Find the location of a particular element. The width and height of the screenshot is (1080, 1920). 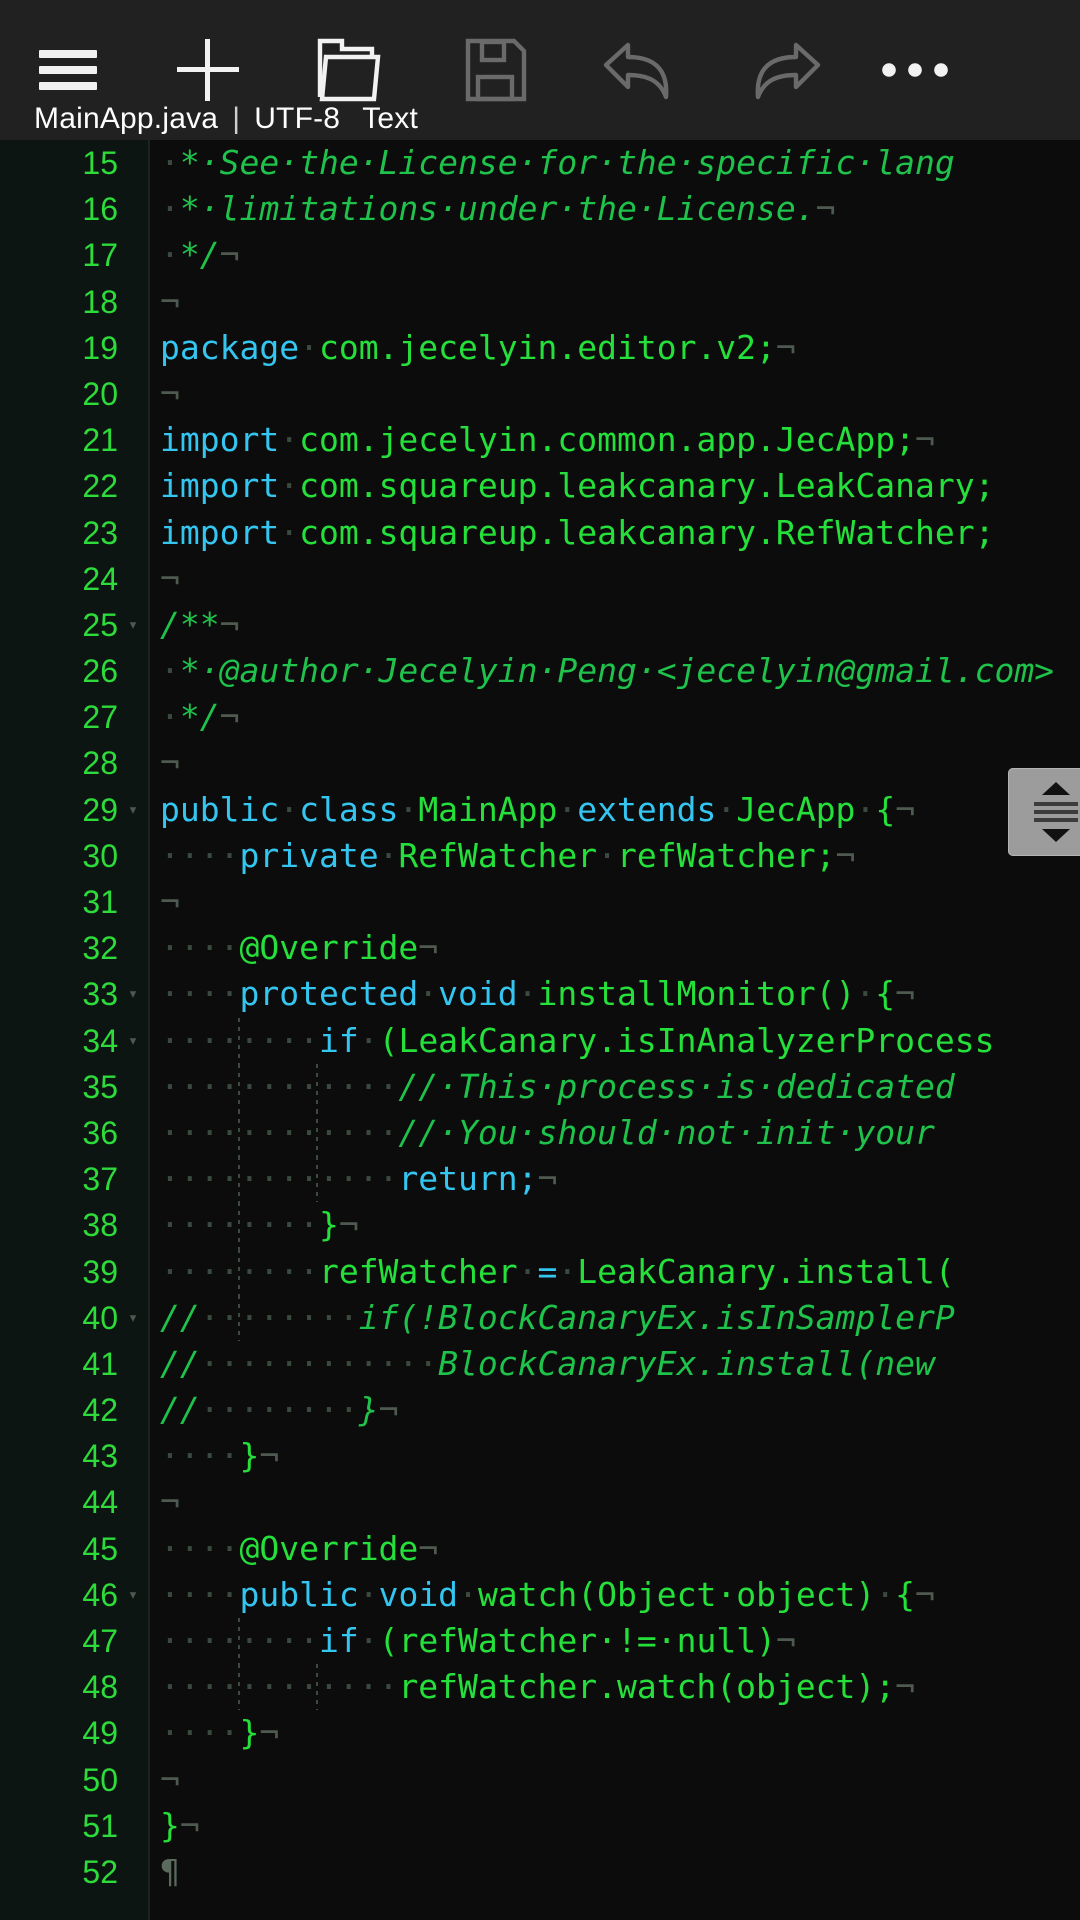

code-text: ············return;¬ is located at coordinates (614, 1179).